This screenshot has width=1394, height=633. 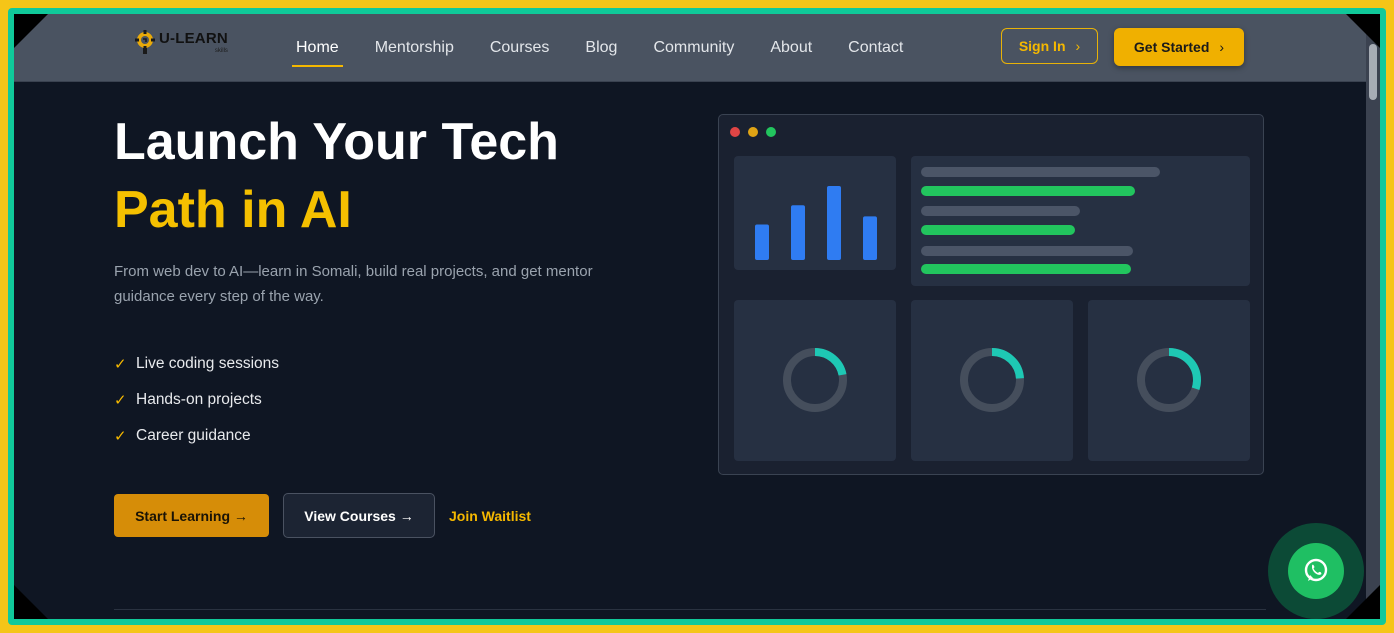 What do you see at coordinates (336, 142) in the screenshot?
I see `hero-title-line1: Launch Your Tech` at bounding box center [336, 142].